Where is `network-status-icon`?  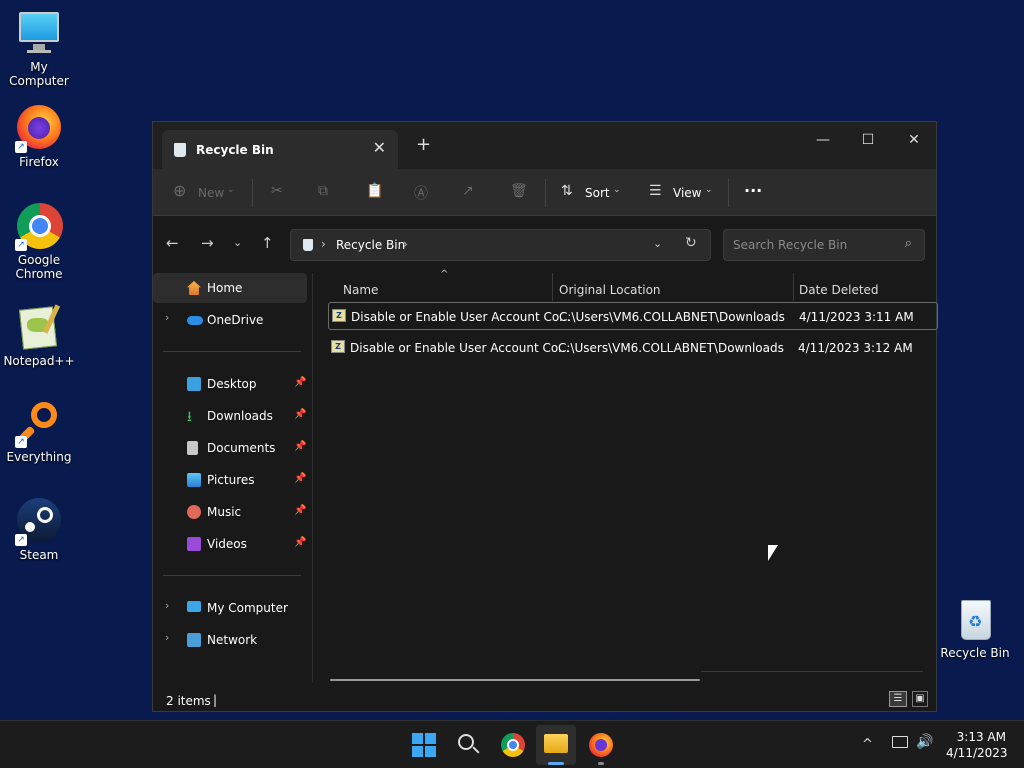
network-status-icon is located at coordinates (900, 742).